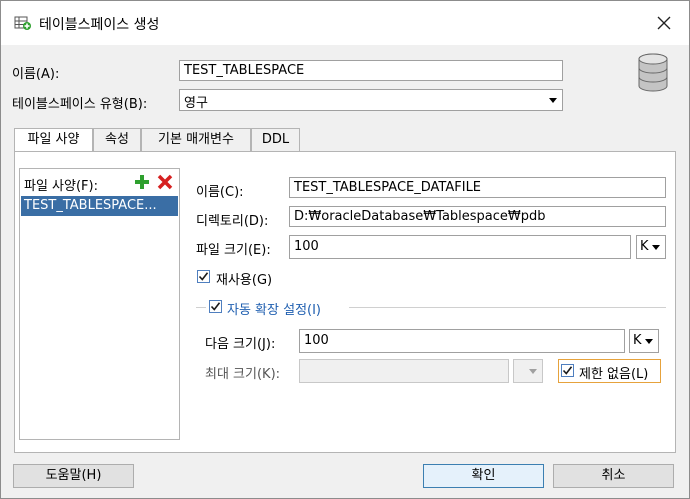 This screenshot has width=690, height=499. What do you see at coordinates (201, 307) in the screenshot?
I see `group-separator-left` at bounding box center [201, 307].